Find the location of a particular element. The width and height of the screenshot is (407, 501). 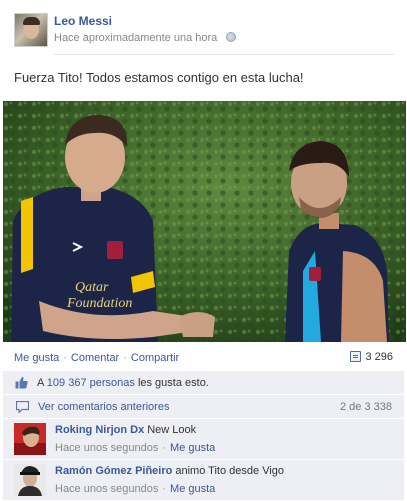

shirt-text-line1: Qatar is located at coordinates (92, 287).